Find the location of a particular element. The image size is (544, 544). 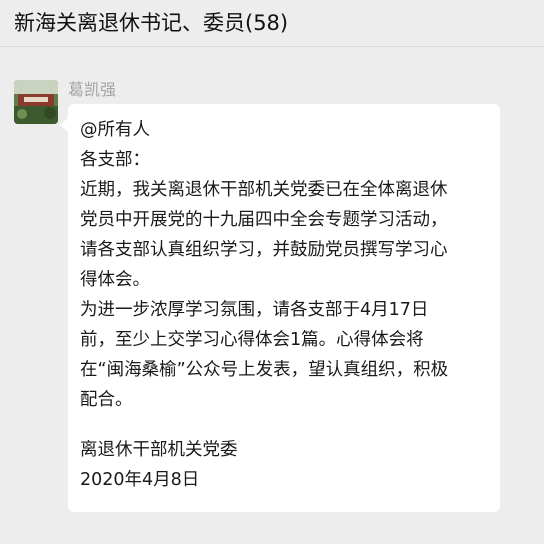

chat-header: 新海关离退休书记、委员(58) is located at coordinates (272, 23).